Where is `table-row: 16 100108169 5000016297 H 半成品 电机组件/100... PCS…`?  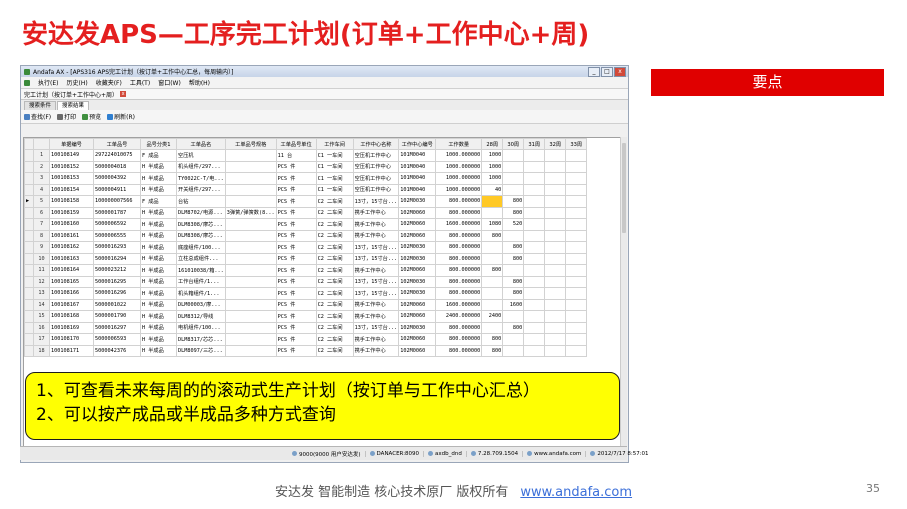 table-row: 16 100108169 5000016297 H 半成品 电机组件/100... PCS… is located at coordinates (306, 327).